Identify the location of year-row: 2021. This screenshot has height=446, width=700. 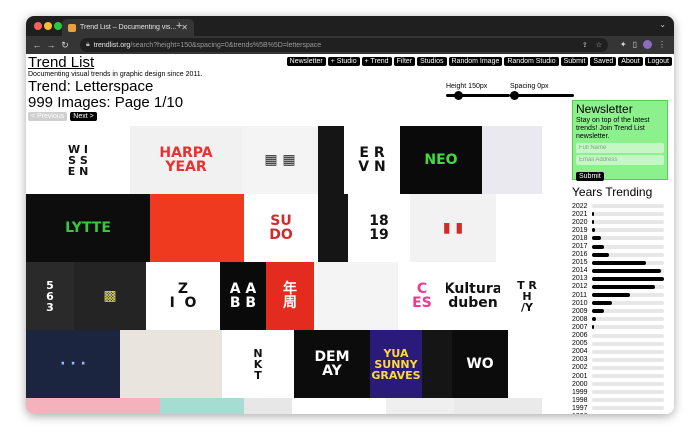
(620, 214).